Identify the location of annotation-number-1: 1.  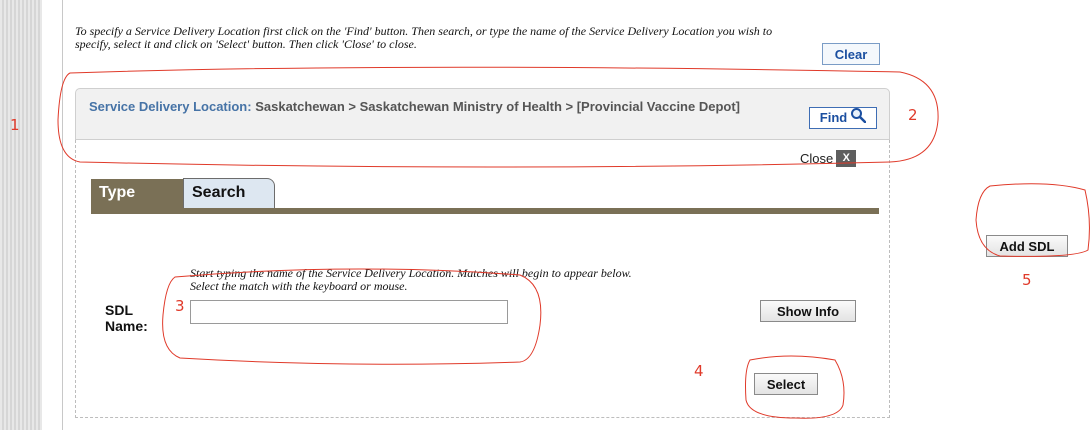
(15, 125).